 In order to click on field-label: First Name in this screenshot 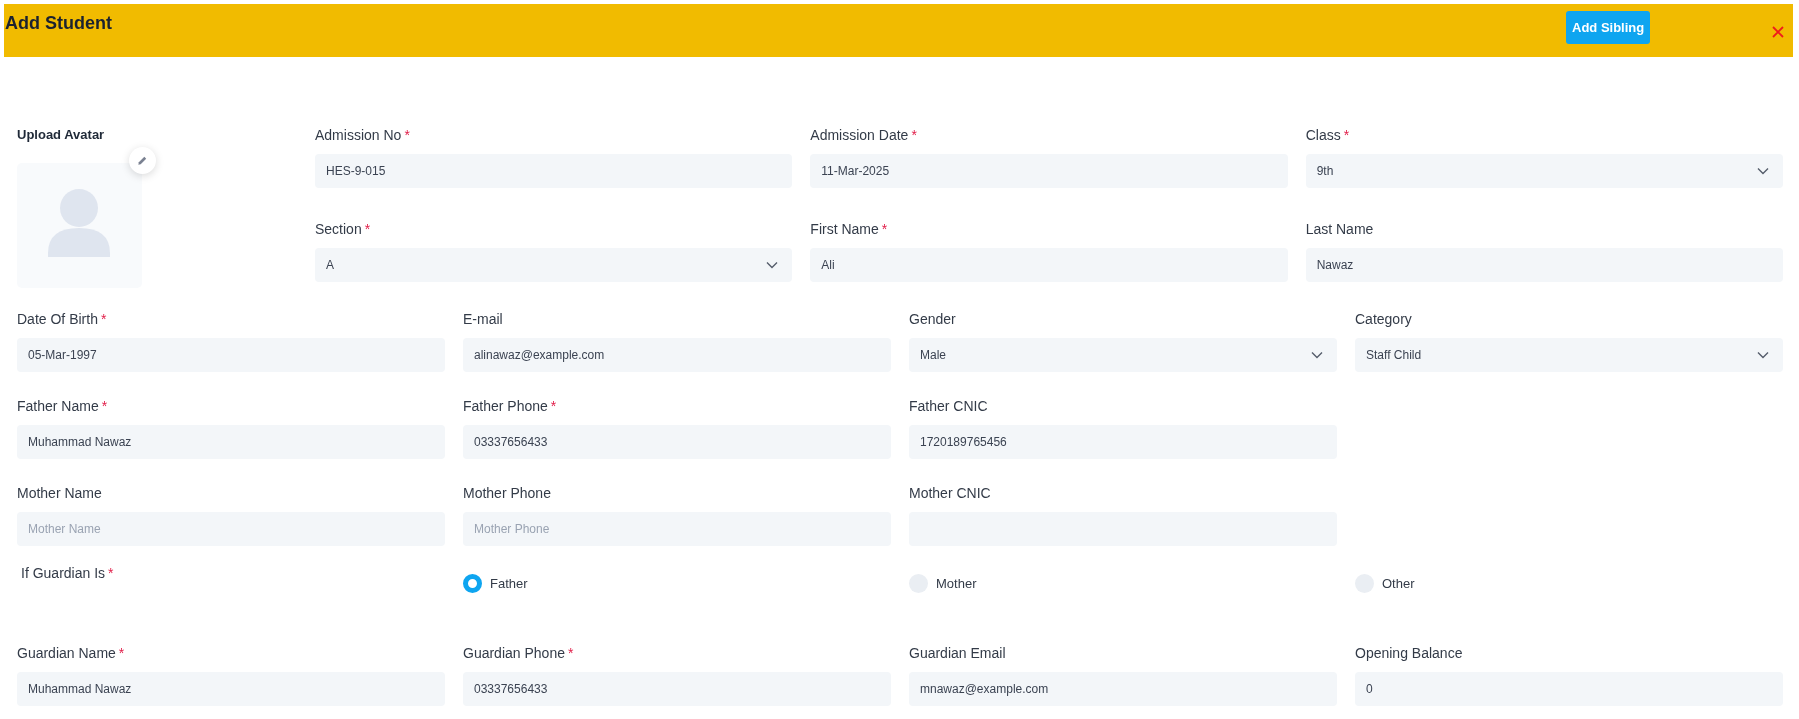, I will do `click(844, 229)`.